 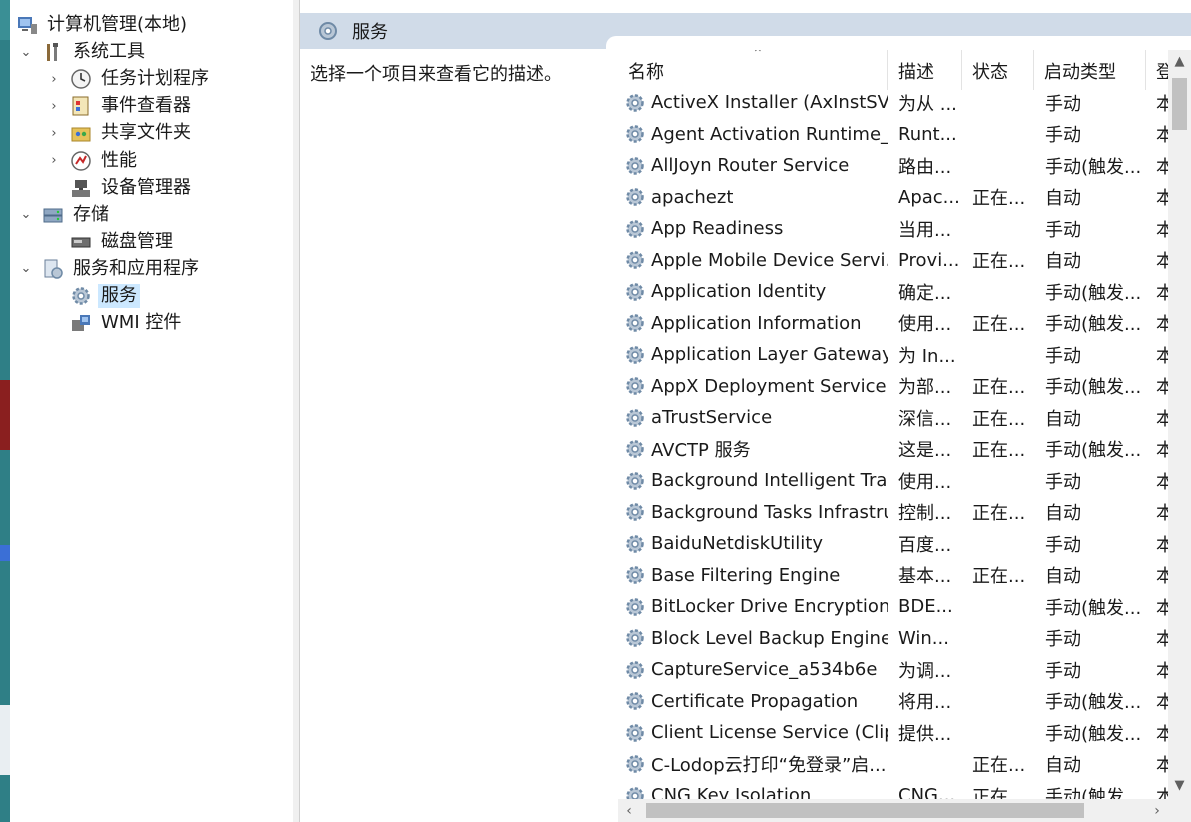 I want to click on service-row: aTrustService 深信... 正在... 自动本, so click(x=904, y=418).